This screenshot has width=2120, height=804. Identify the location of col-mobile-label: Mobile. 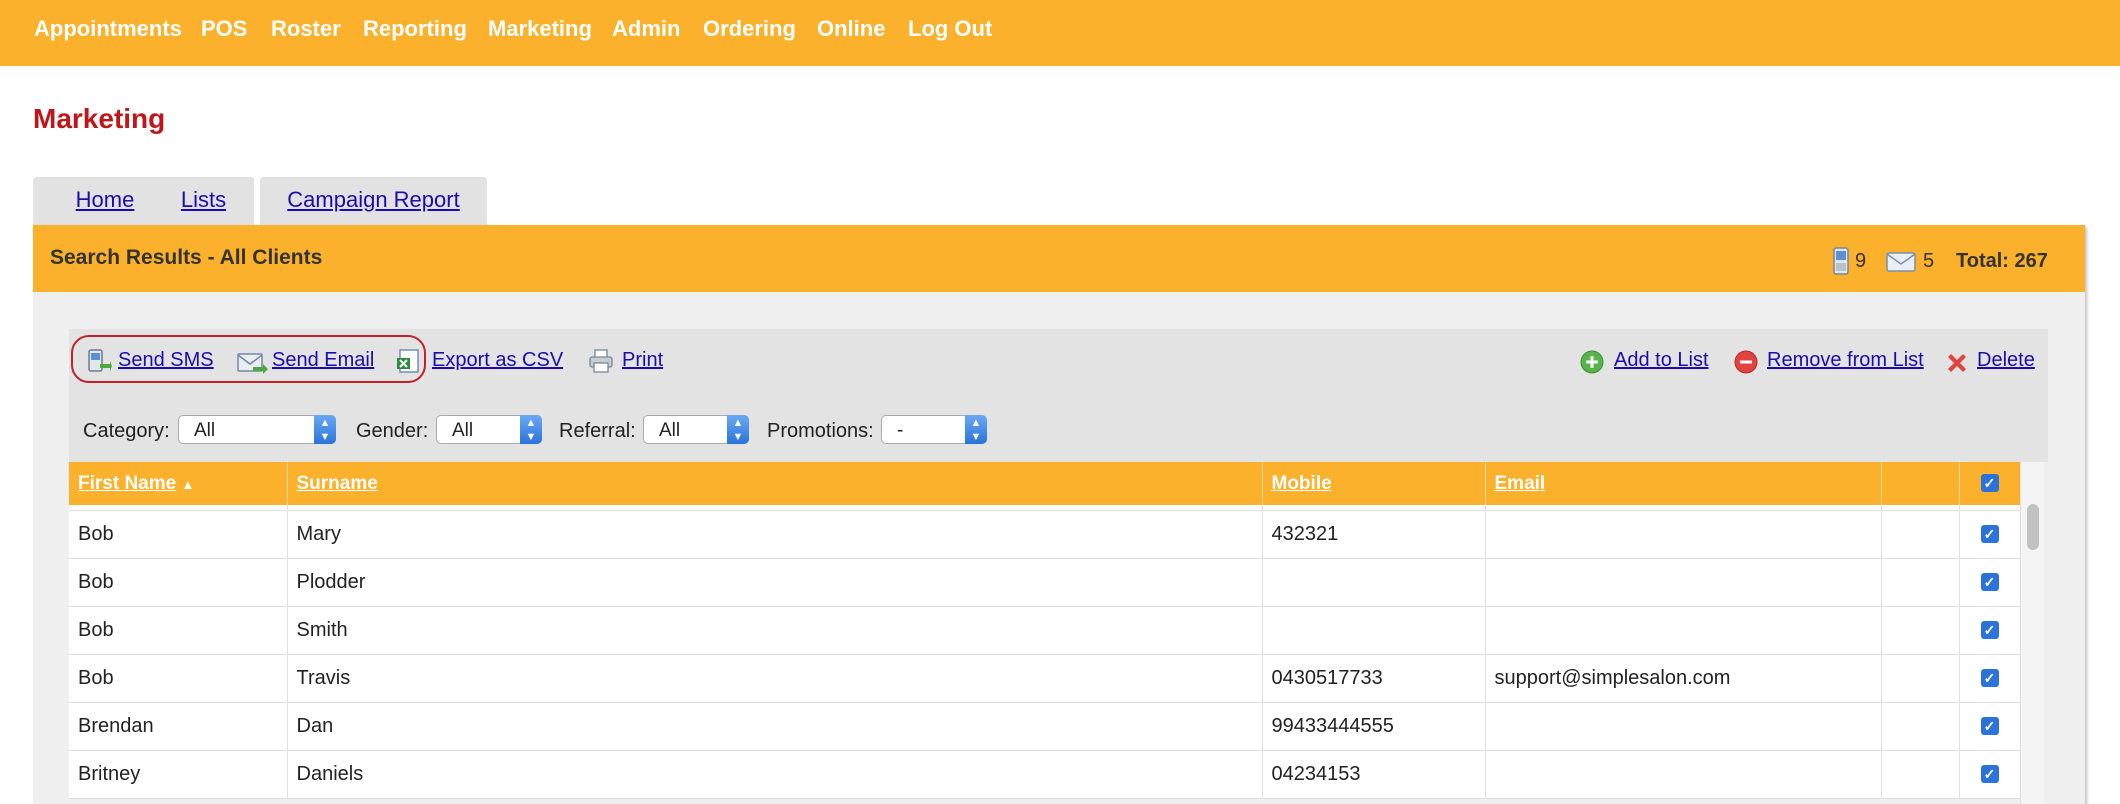
(1302, 483).